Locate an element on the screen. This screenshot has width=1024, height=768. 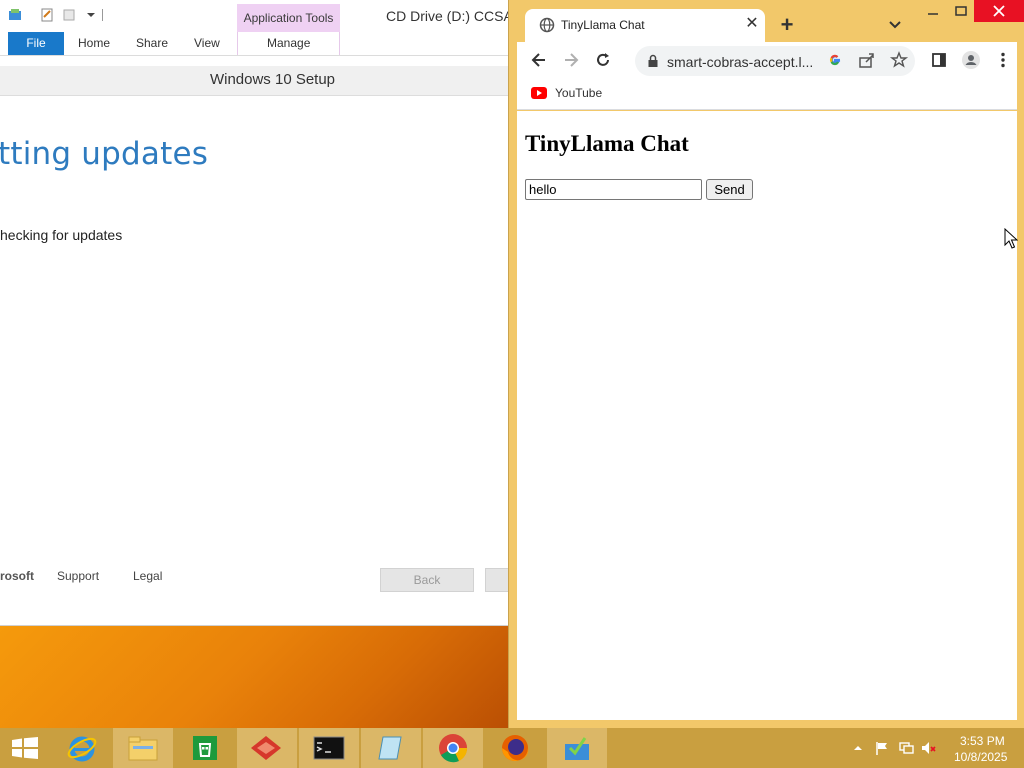
firefox-icon is located at coordinates (515, 748).